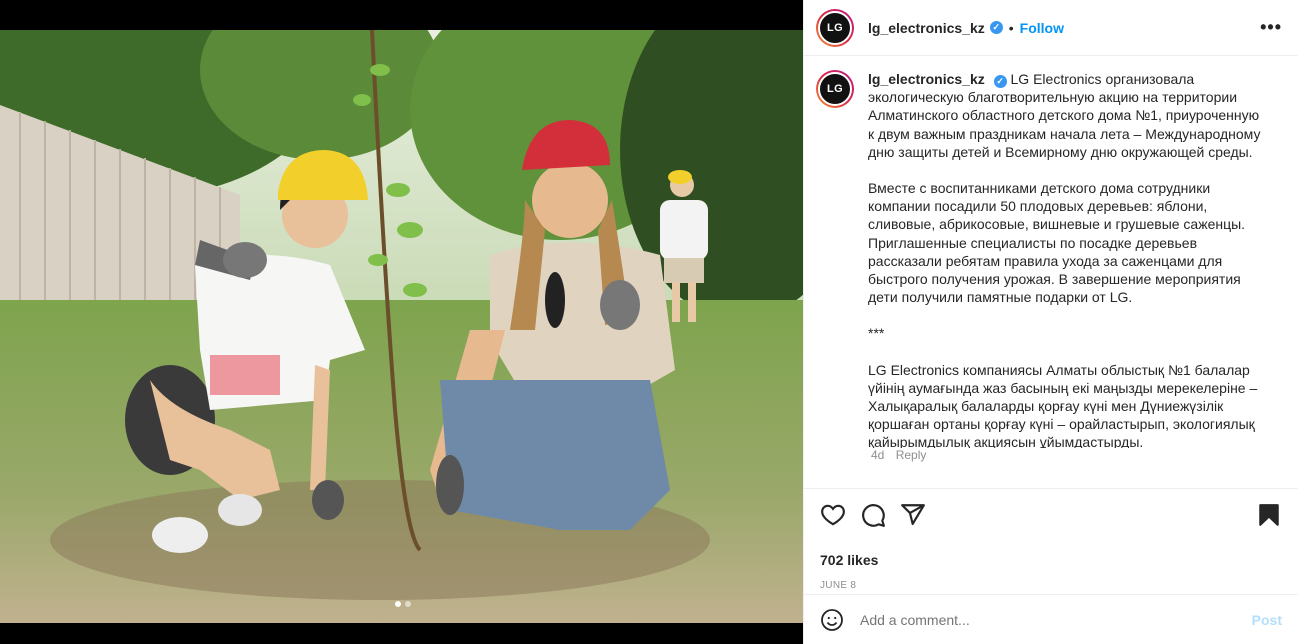 The height and width of the screenshot is (644, 1298). What do you see at coordinates (398, 604) in the screenshot?
I see `carousel-dot-active` at bounding box center [398, 604].